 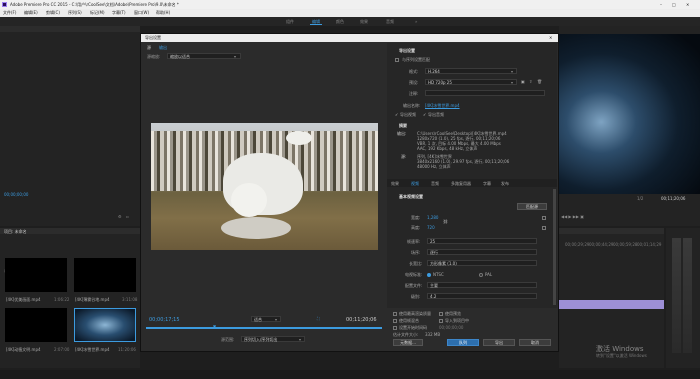 I want to click on clip-name: [4K]冰雪世界.mp4, so click(x=92, y=349).